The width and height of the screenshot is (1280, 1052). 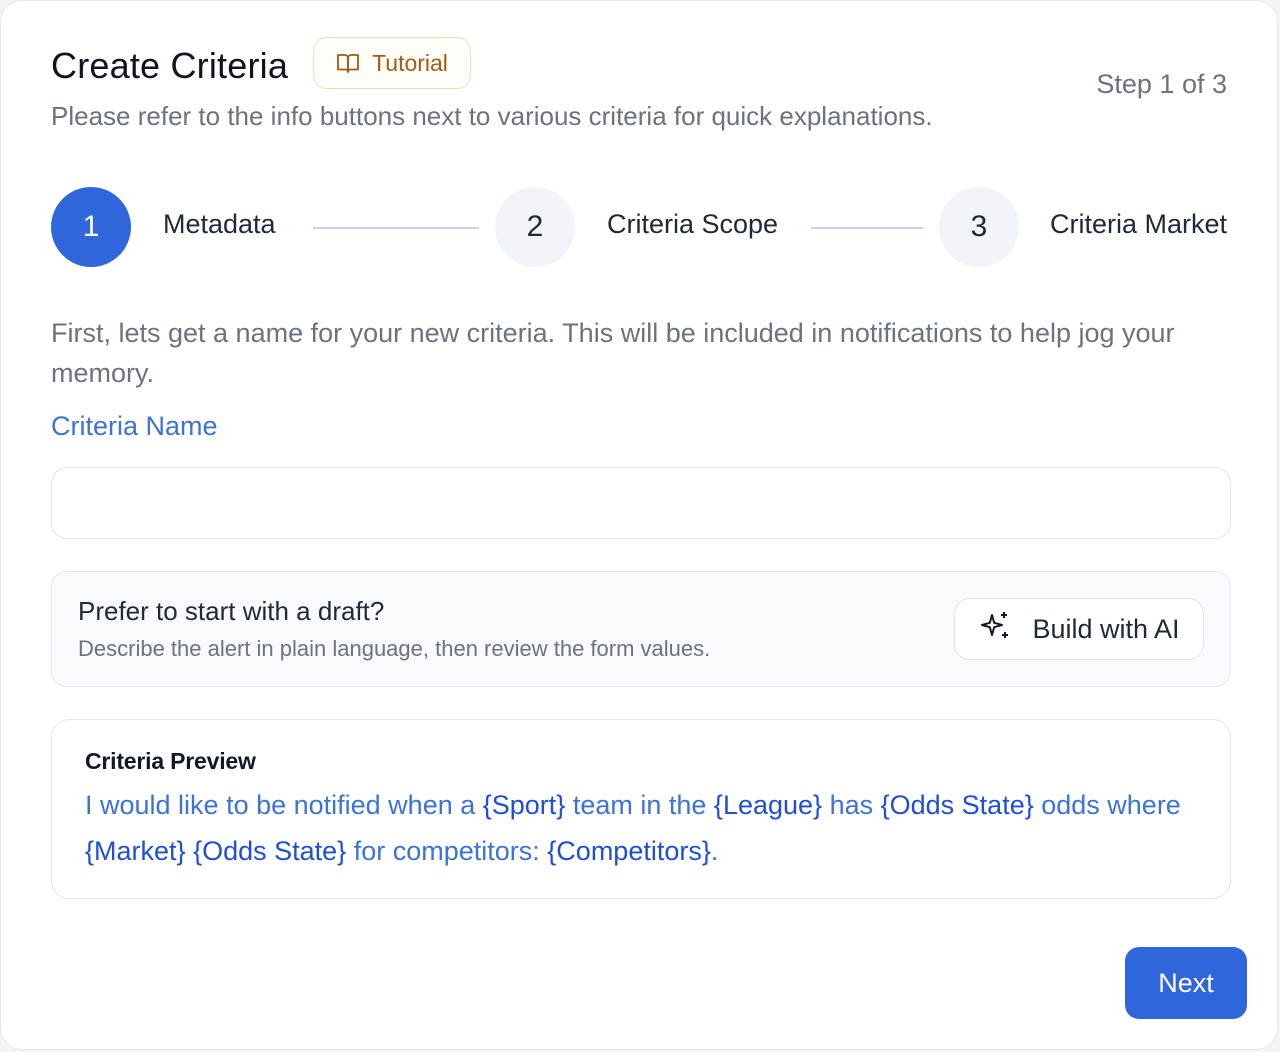 What do you see at coordinates (190, 851) in the screenshot?
I see `preview-text-segment` at bounding box center [190, 851].